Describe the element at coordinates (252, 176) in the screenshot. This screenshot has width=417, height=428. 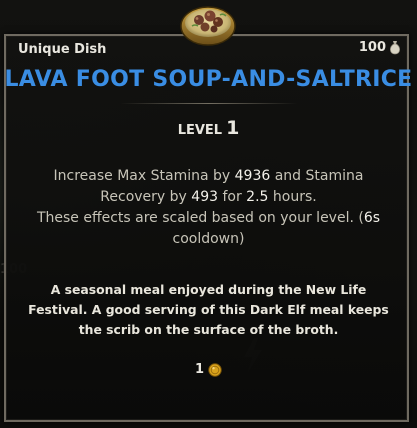
I see `stamina-amount: 4936` at that location.